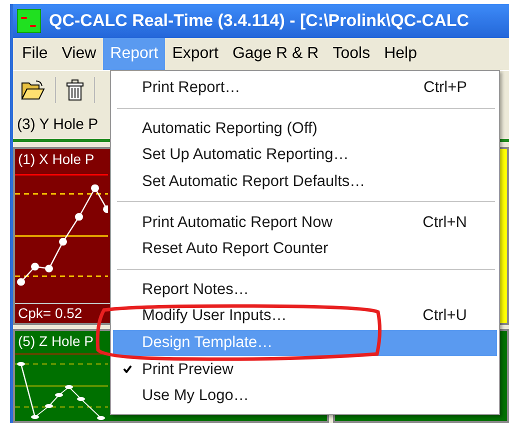 The image size is (509, 423). Describe the element at coordinates (444, 223) in the screenshot. I see `shortcut-label: Ctrl+N` at that location.